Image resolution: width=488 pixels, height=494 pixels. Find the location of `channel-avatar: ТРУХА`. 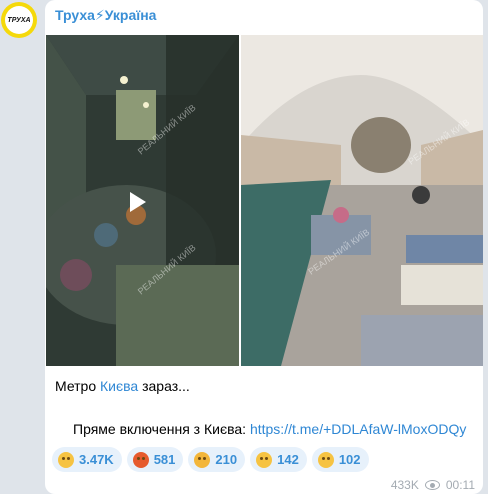

channel-avatar: ТРУХА is located at coordinates (19, 20).